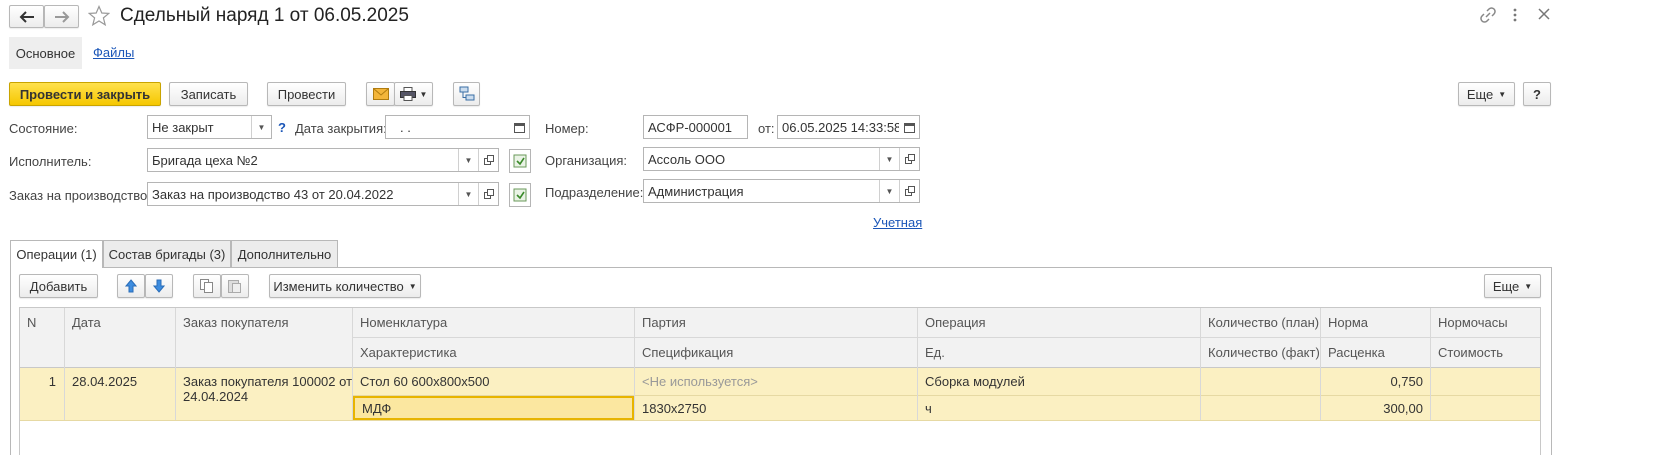 This screenshot has height=455, width=1656. What do you see at coordinates (264, 15) in the screenshot?
I see `page-title: Сдельный наряд 1 от 06.05.2025` at bounding box center [264, 15].